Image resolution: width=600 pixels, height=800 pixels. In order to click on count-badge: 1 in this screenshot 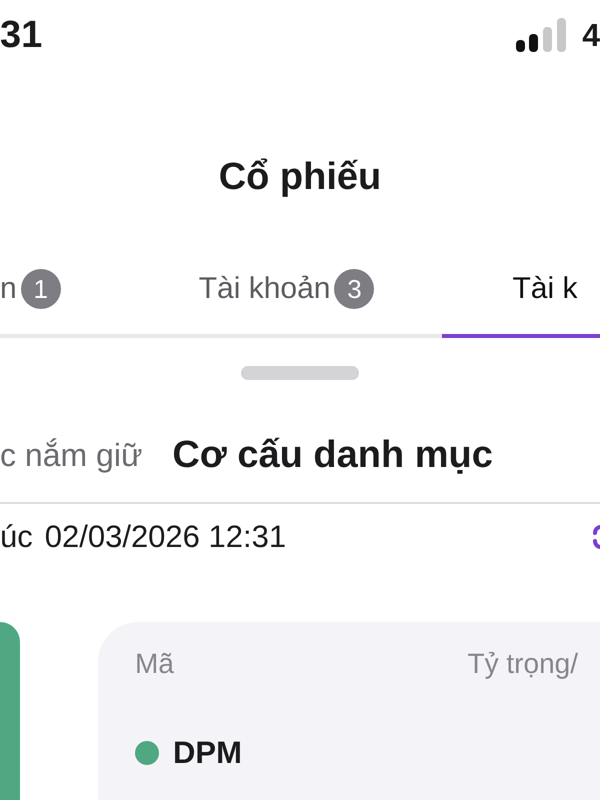, I will do `click(40, 289)`.